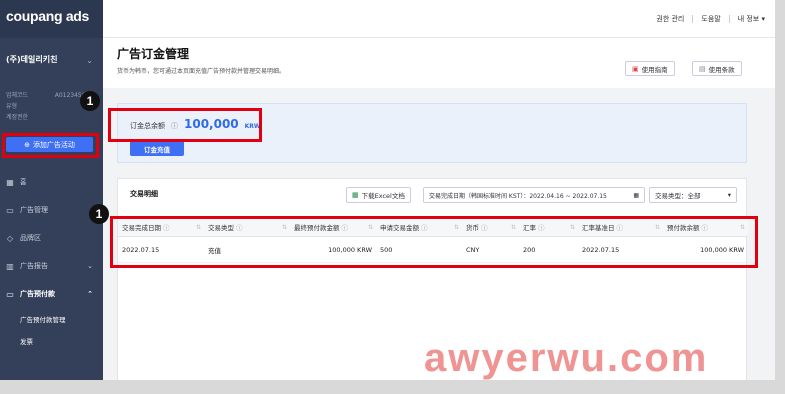 This screenshot has height=394, width=785. I want to click on page-title: 广告订金管理, so click(153, 54).